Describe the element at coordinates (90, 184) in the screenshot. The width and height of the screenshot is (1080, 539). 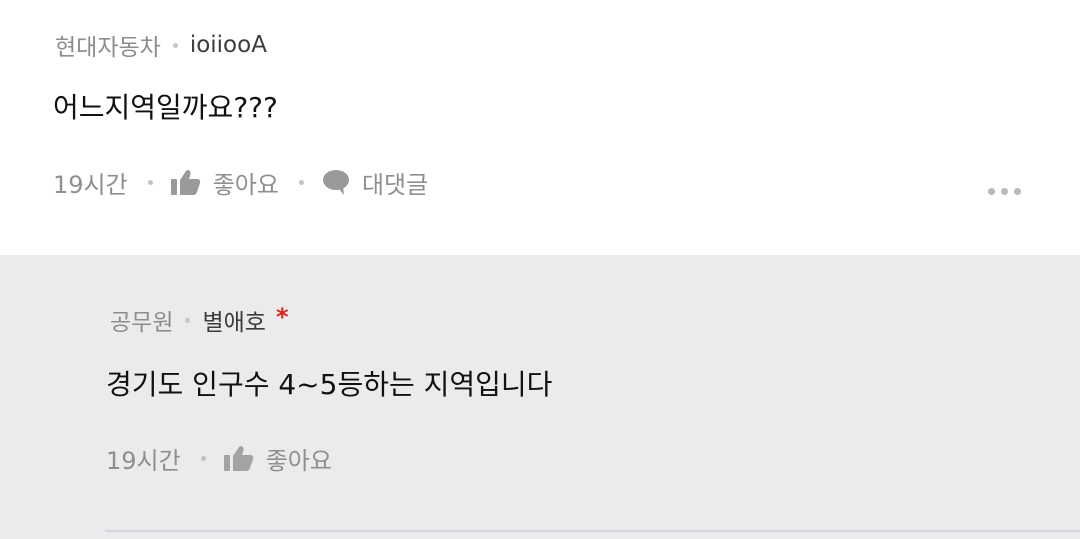
I see `comment-time: 19시간` at that location.